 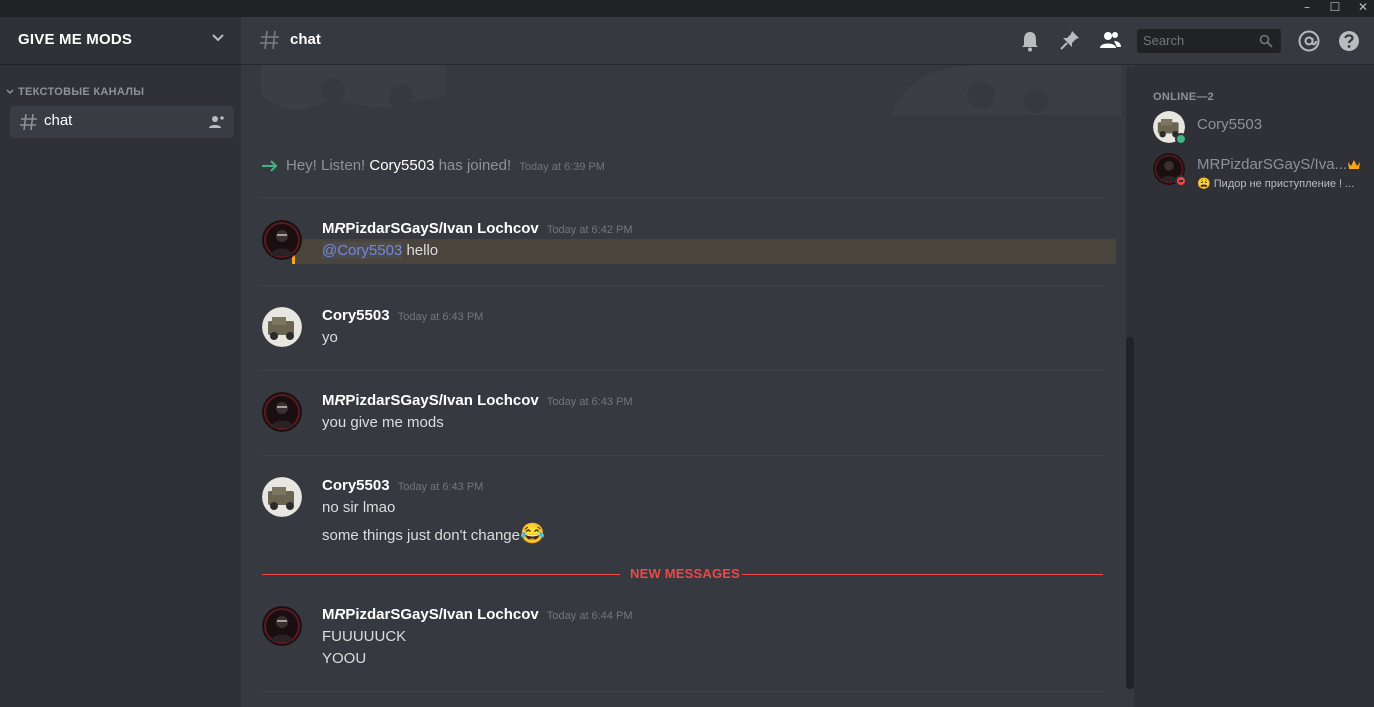 I want to click on search-placeholder: Search, so click(x=1164, y=40).